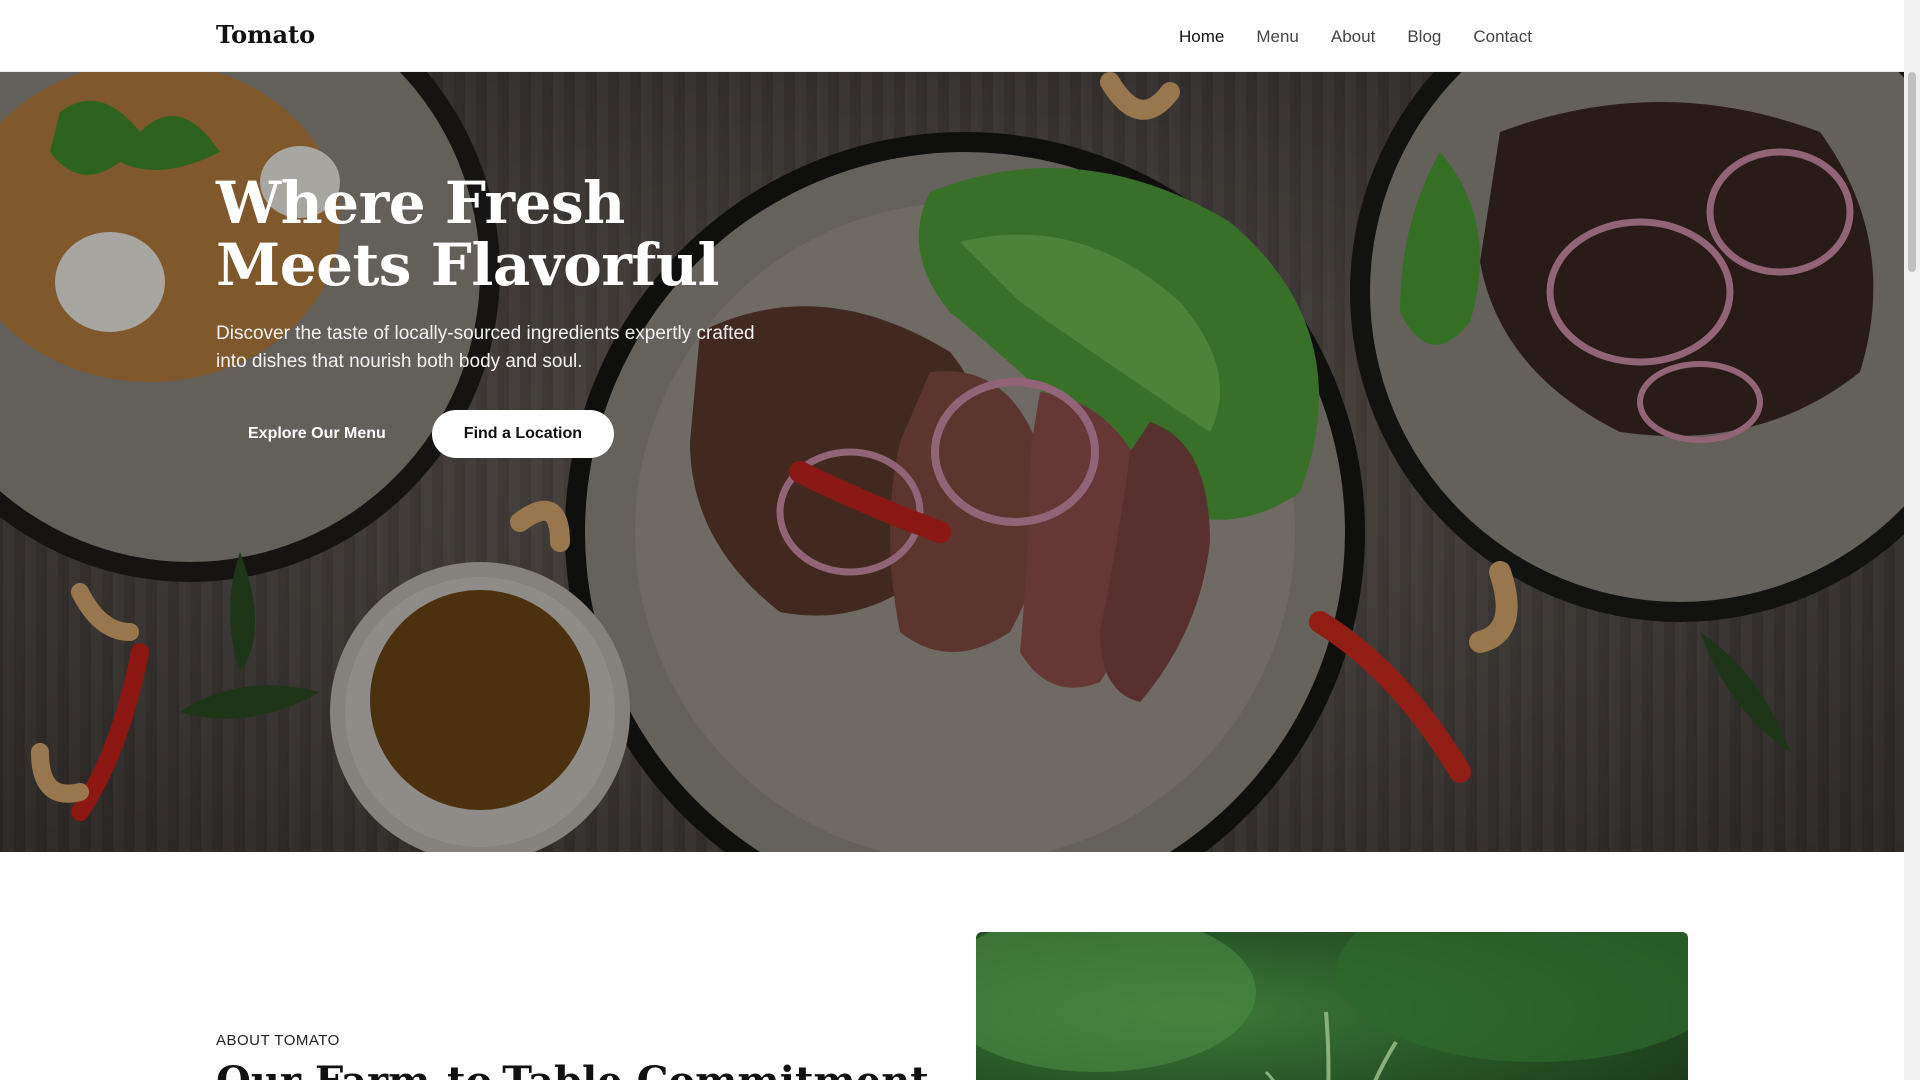 The width and height of the screenshot is (1920, 1080). What do you see at coordinates (1912, 172) in the screenshot?
I see `scrollbar-thumb` at bounding box center [1912, 172].